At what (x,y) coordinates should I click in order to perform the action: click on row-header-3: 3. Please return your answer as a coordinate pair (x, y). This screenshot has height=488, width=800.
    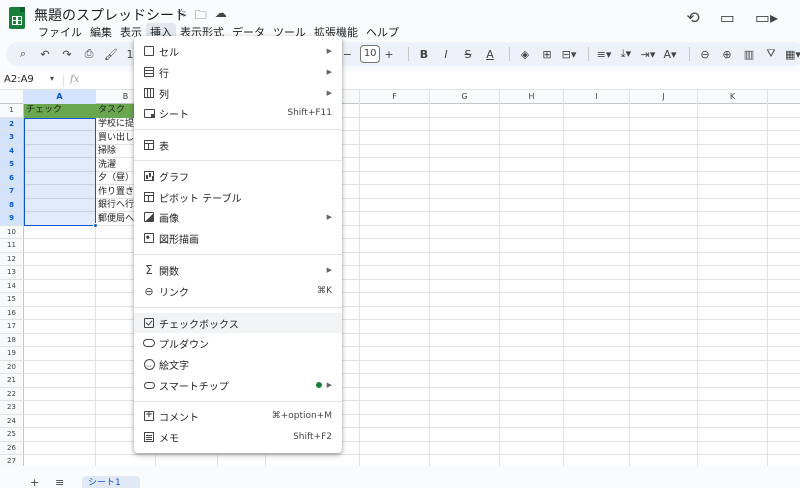
    Looking at the image, I should click on (12, 138).